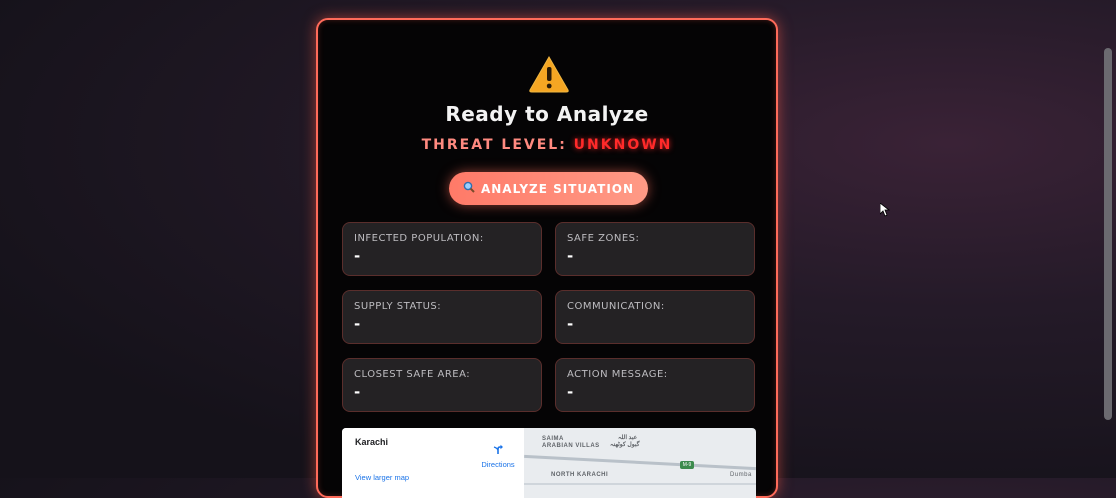  What do you see at coordinates (603, 238) in the screenshot?
I see `stat-label: SAFE ZONES:` at bounding box center [603, 238].